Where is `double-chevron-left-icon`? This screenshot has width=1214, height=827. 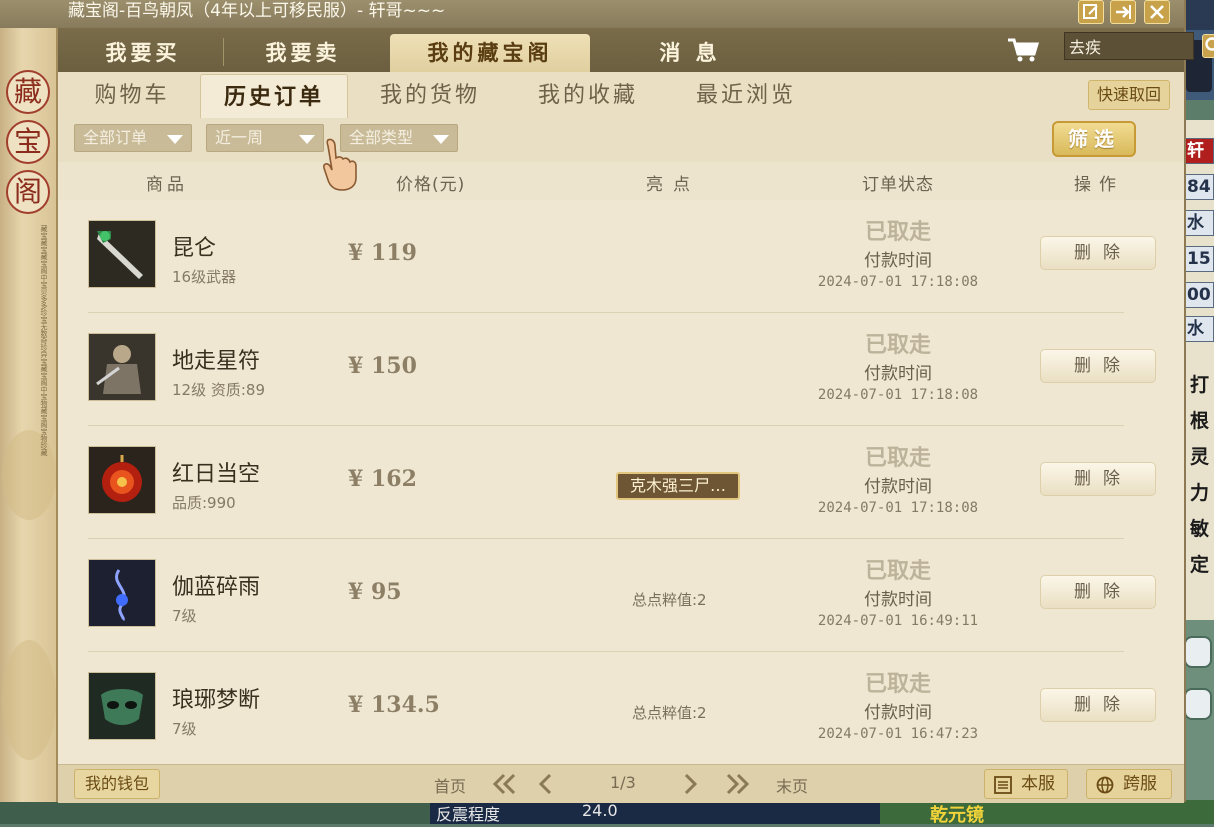
double-chevron-left-icon is located at coordinates (504, 784).